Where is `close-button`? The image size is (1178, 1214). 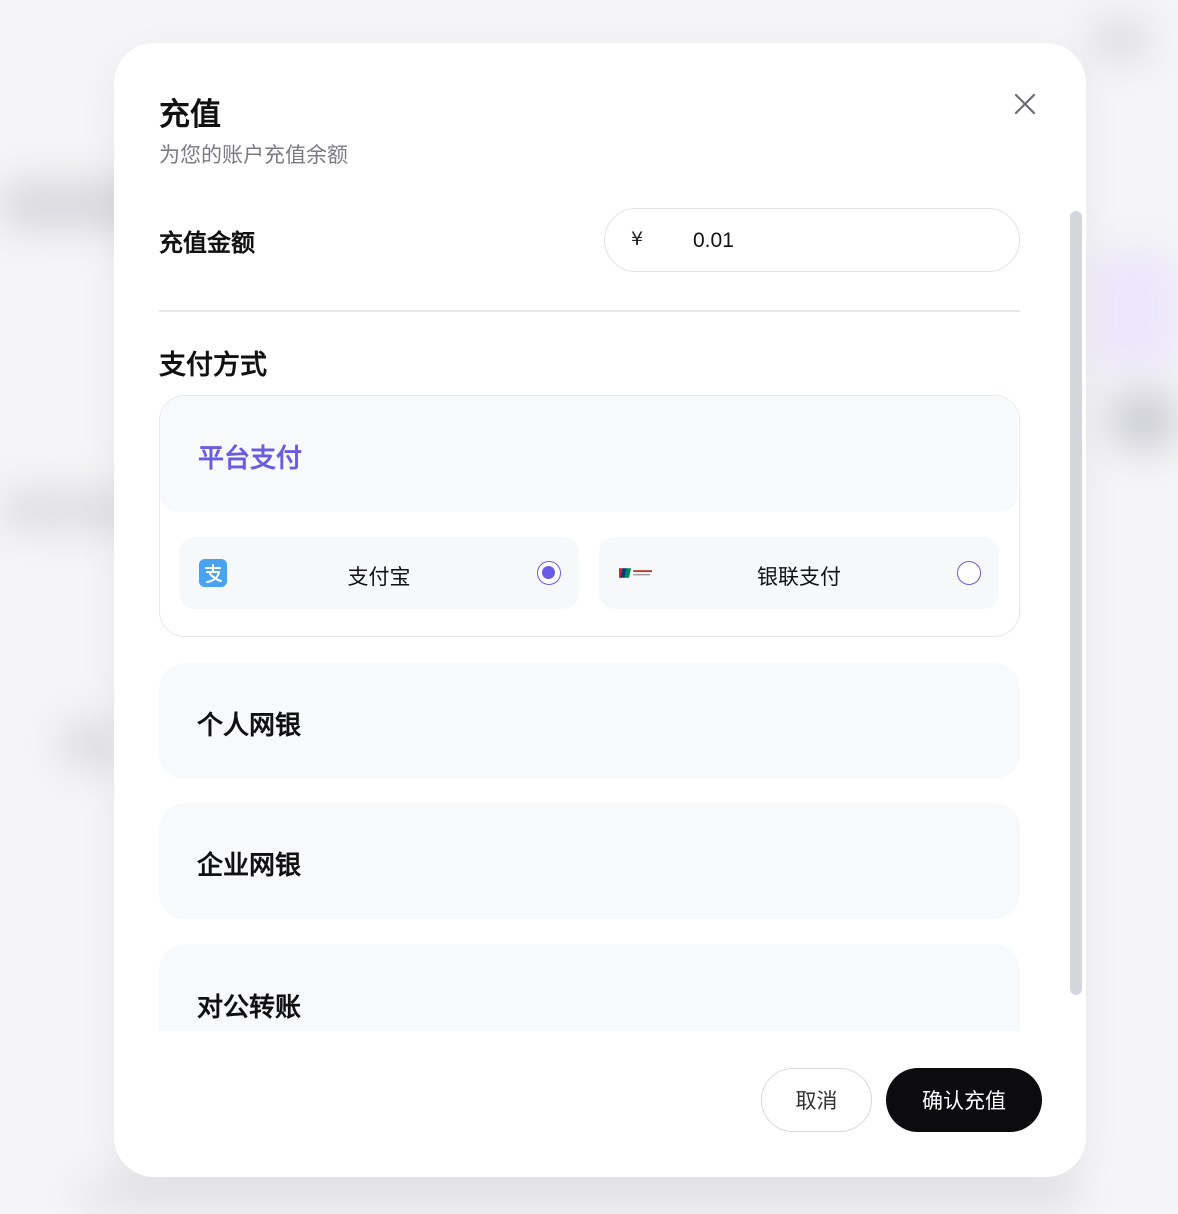 close-button is located at coordinates (1025, 104).